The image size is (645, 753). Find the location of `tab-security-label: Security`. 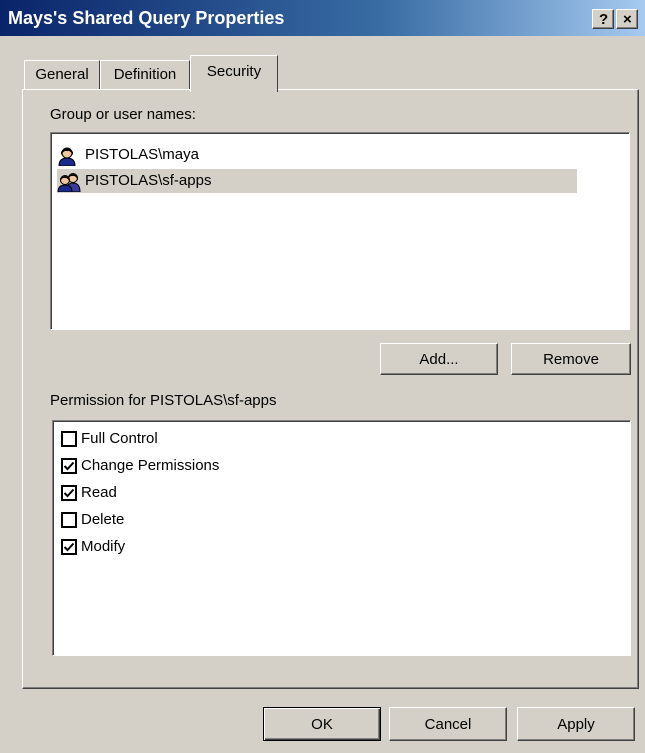

tab-security-label: Security is located at coordinates (234, 71).